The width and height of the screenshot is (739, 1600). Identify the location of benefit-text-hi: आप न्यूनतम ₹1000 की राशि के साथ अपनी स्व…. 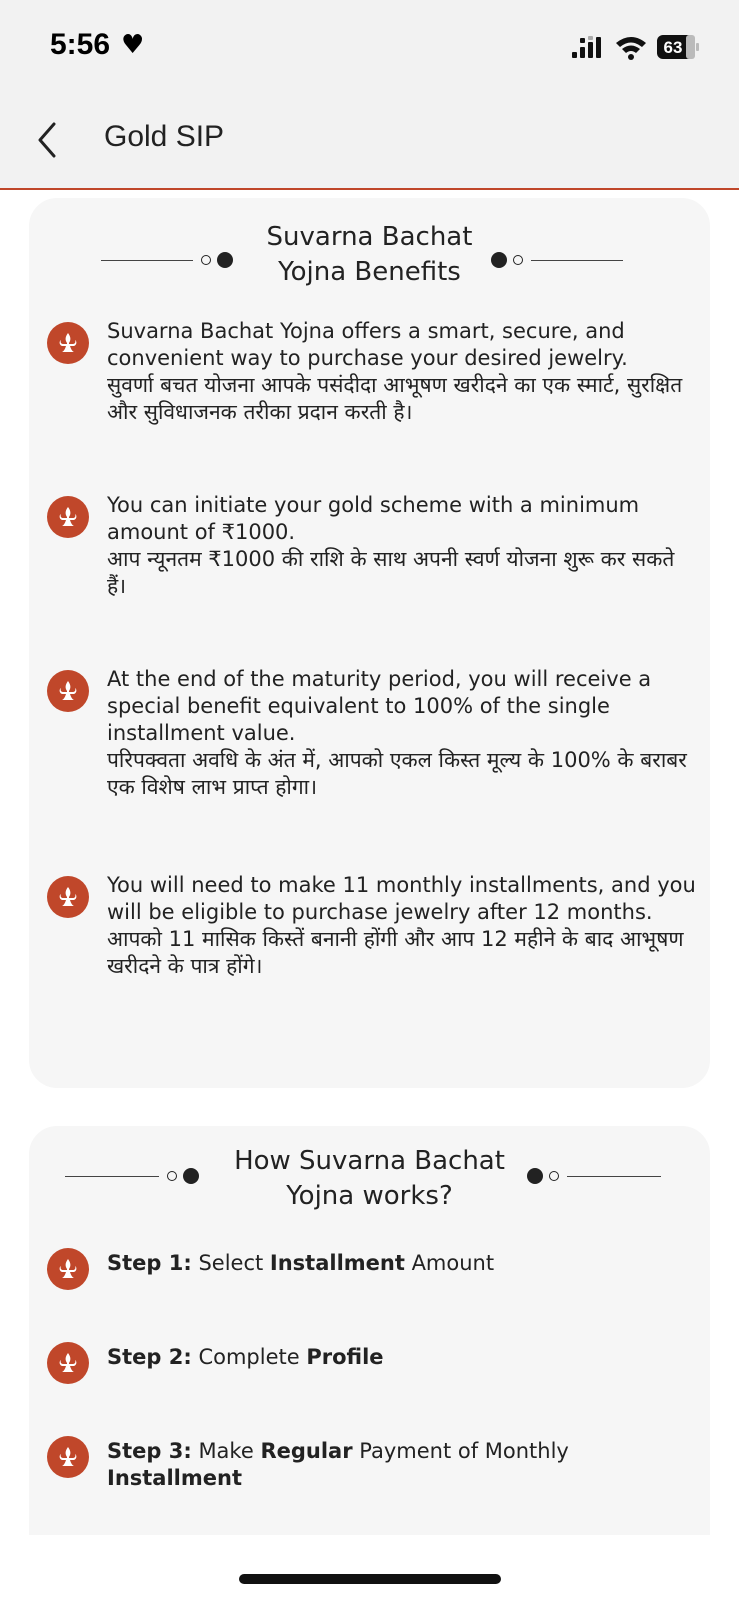
(391, 572).